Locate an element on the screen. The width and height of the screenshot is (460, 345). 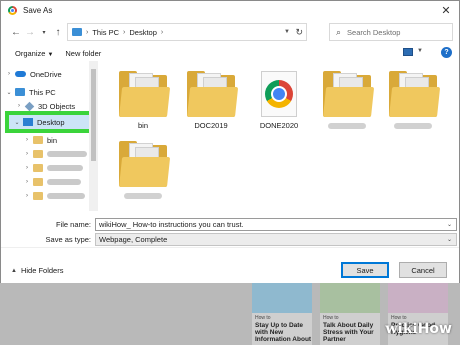
search-icon: ⌕ is located at coordinates (339, 31).